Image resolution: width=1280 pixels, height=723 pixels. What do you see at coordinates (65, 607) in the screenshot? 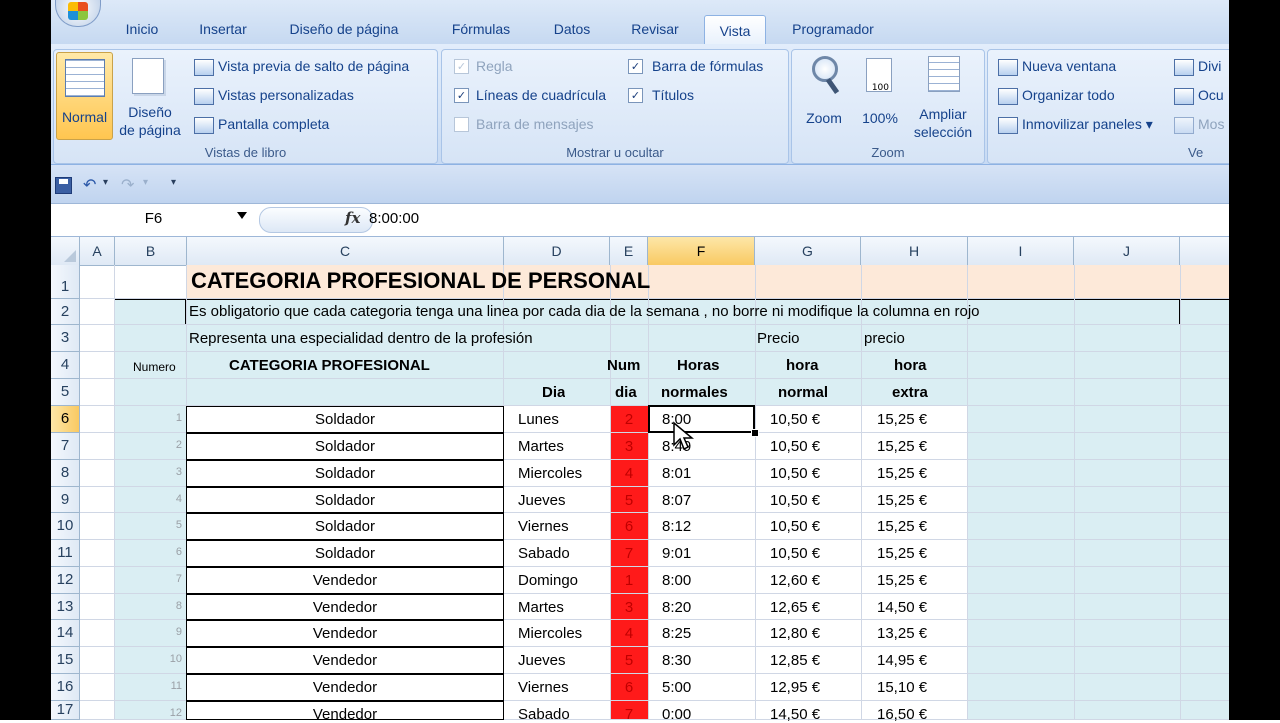
I see `row-header-13: 13` at bounding box center [65, 607].